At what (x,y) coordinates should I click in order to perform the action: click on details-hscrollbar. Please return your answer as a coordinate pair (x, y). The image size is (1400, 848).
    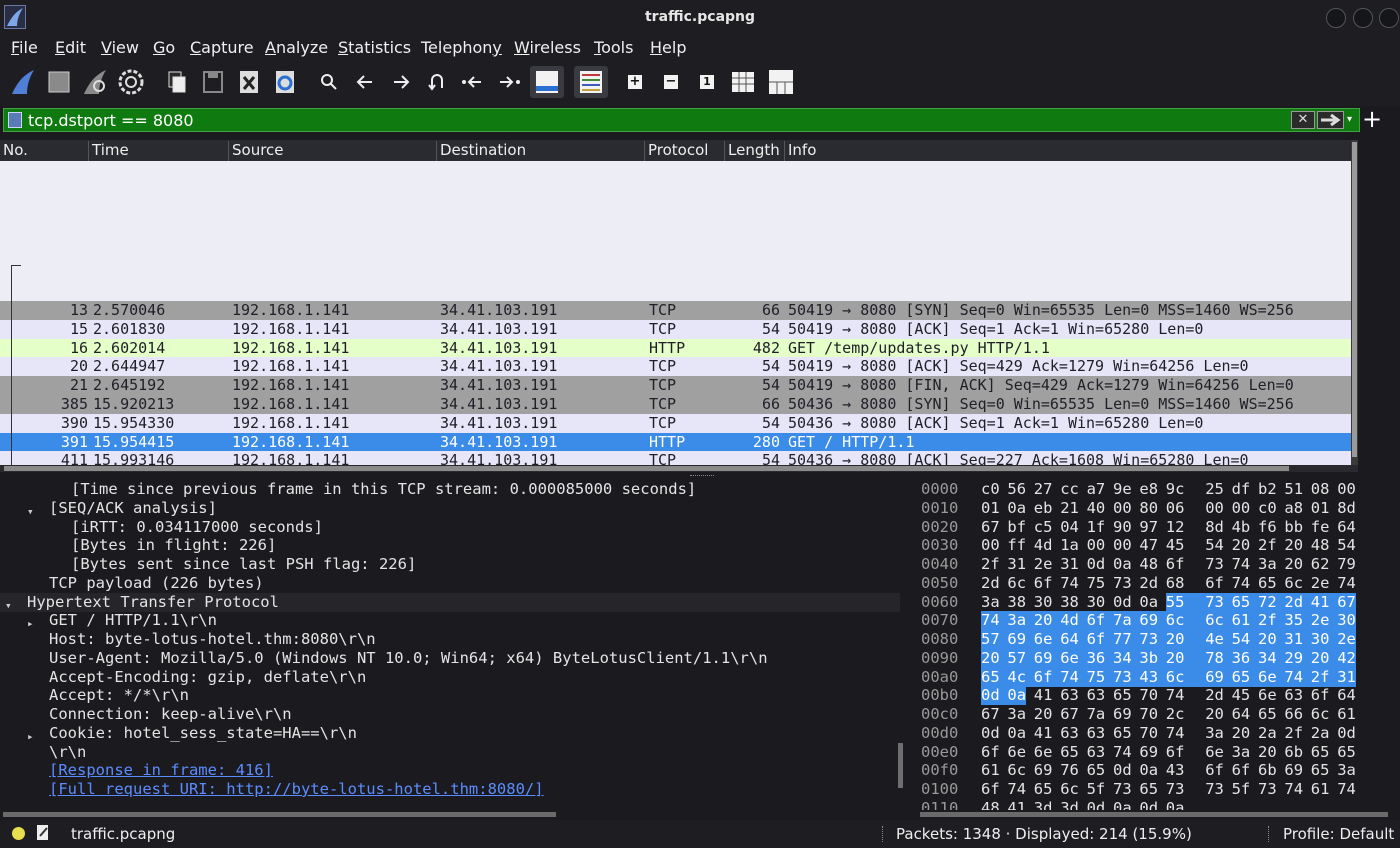
    Looking at the image, I should click on (452, 815).